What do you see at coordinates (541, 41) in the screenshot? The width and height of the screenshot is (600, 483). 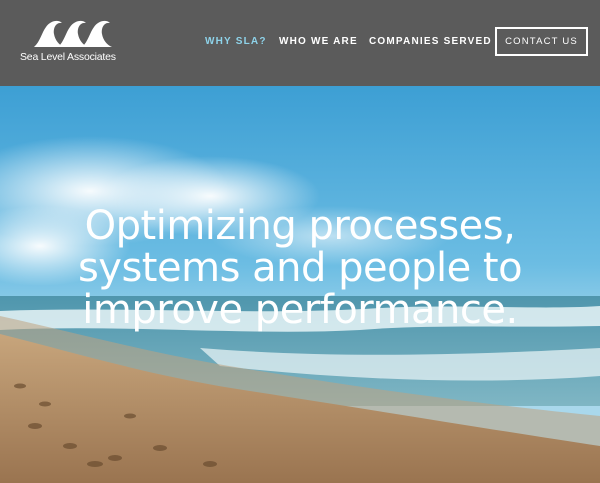 I see `contact-us-button: CONTACT US` at bounding box center [541, 41].